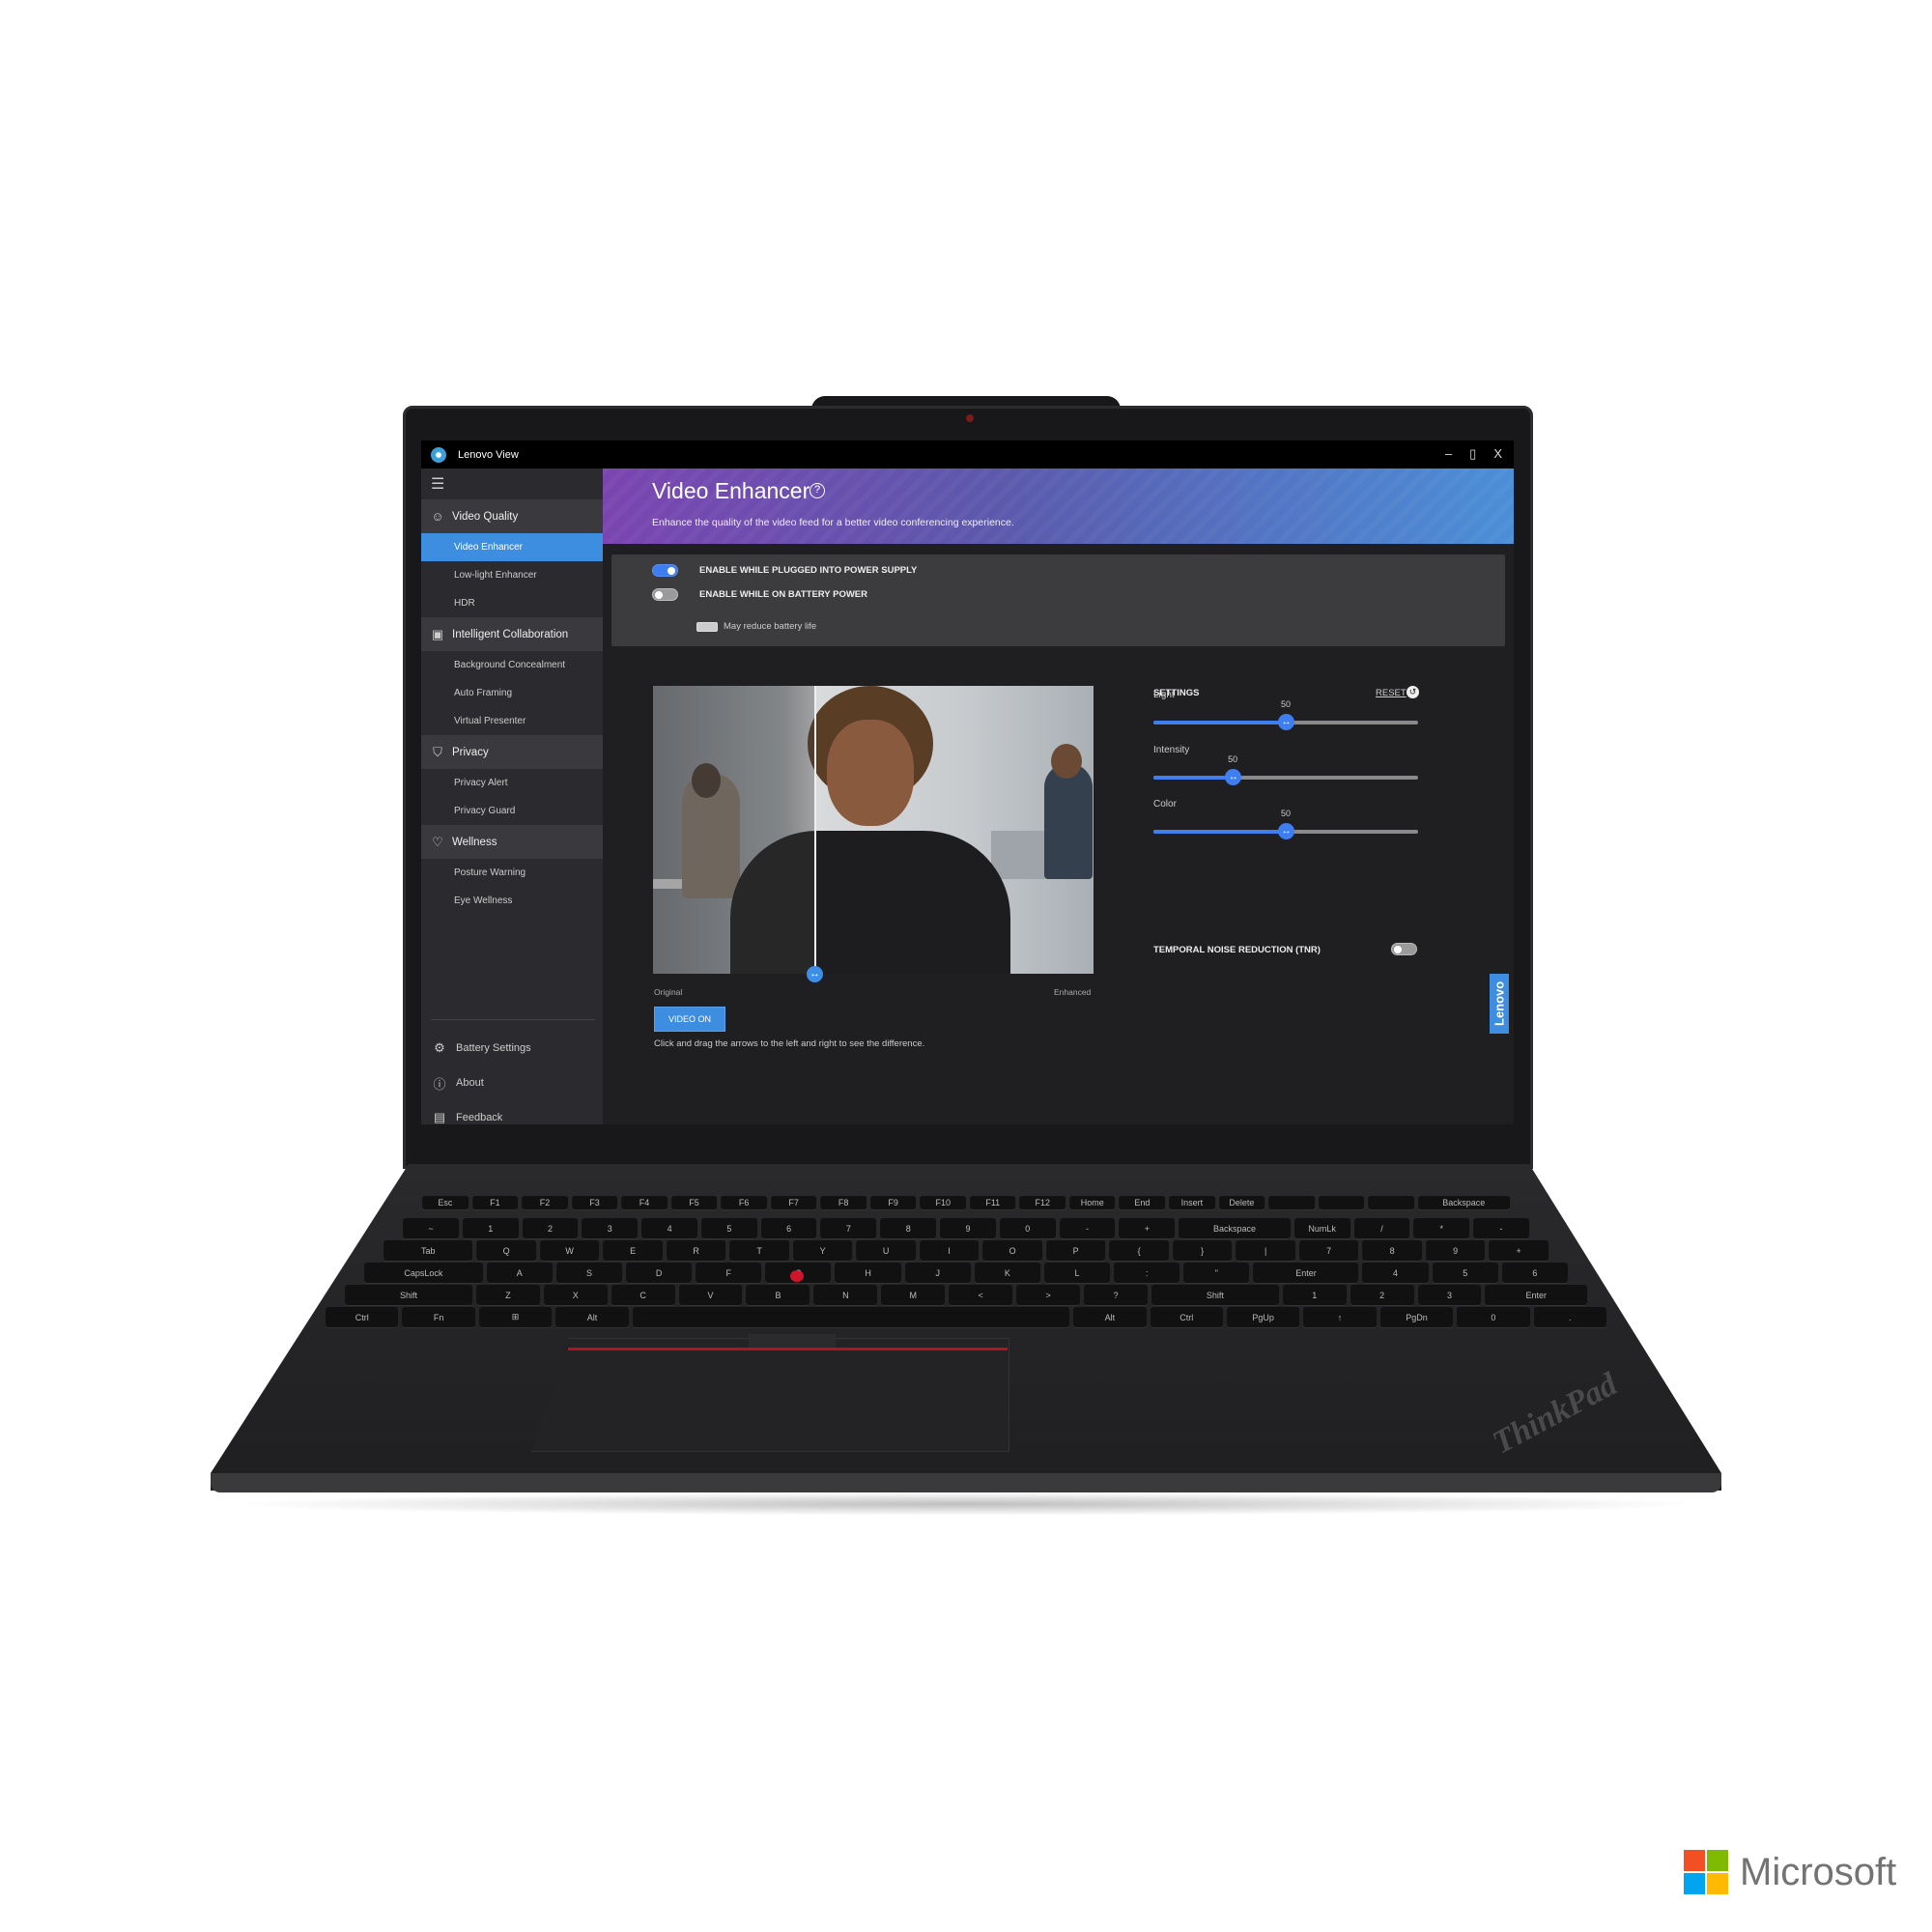 The height and width of the screenshot is (1932, 1932). Describe the element at coordinates (744, 1202) in the screenshot. I see `key: F6` at that location.